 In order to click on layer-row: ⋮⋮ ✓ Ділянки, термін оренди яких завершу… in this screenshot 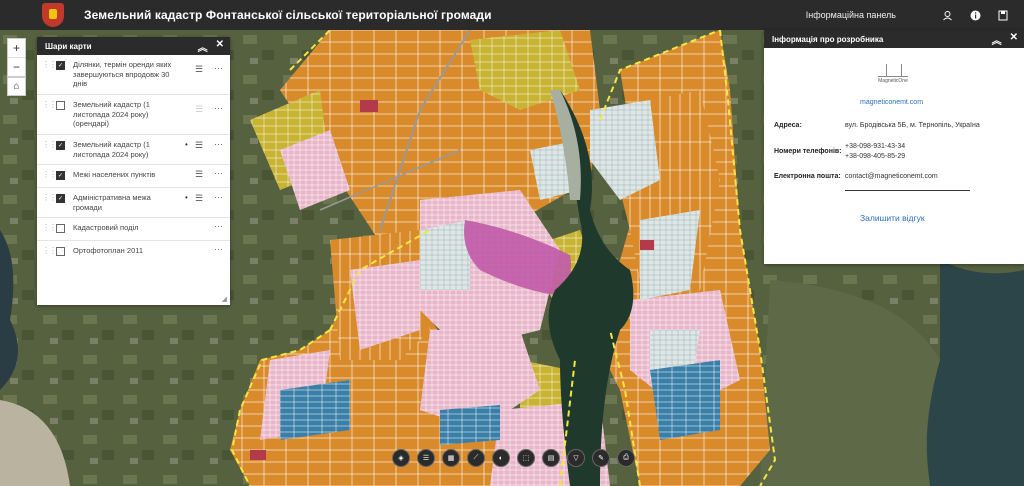, I will do `click(133, 75)`.